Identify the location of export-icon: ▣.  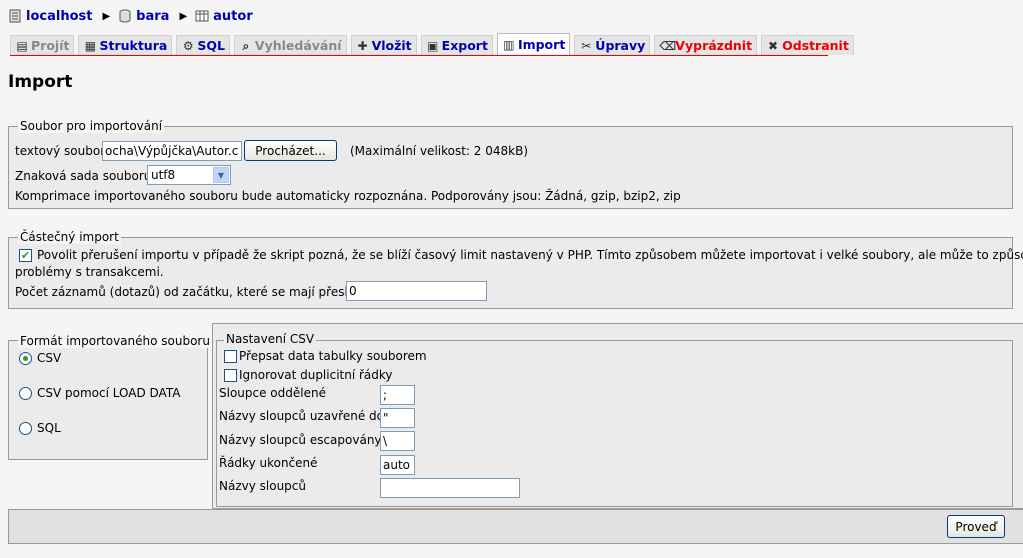
(432, 45).